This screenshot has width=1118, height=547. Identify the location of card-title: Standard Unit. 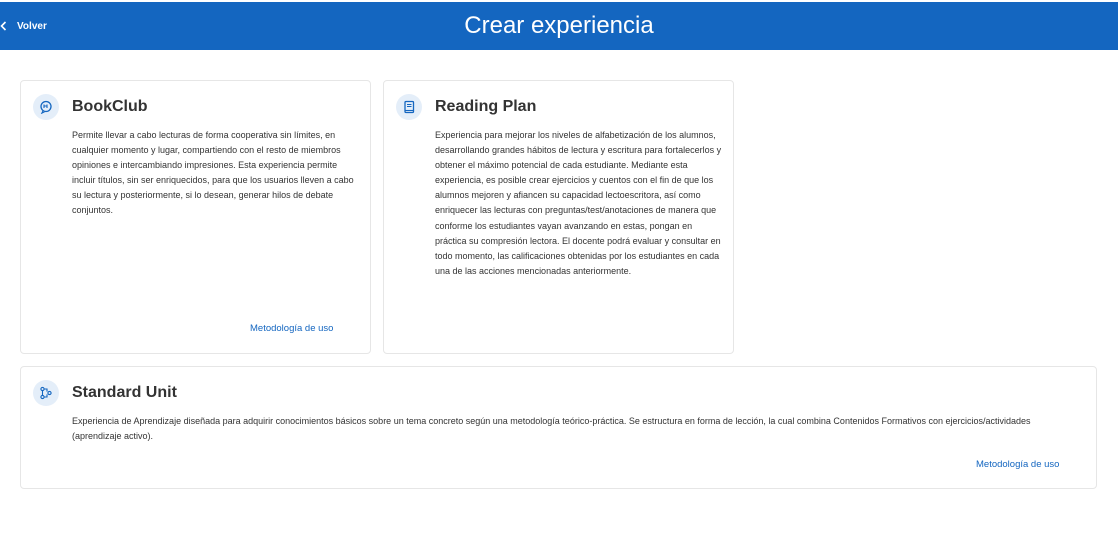
(124, 392).